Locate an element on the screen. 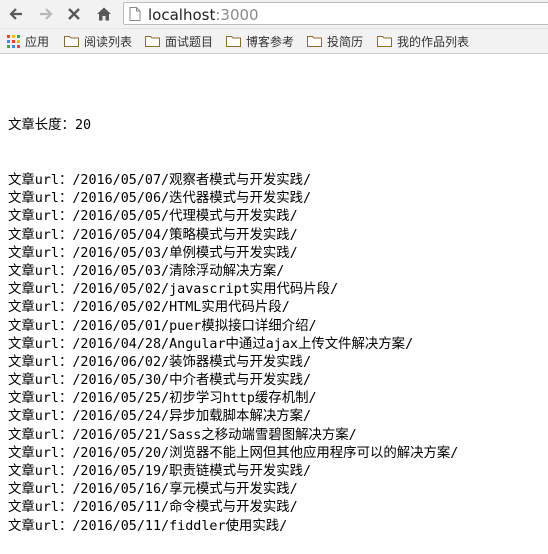  url-text: localhost:3000 is located at coordinates (203, 15).